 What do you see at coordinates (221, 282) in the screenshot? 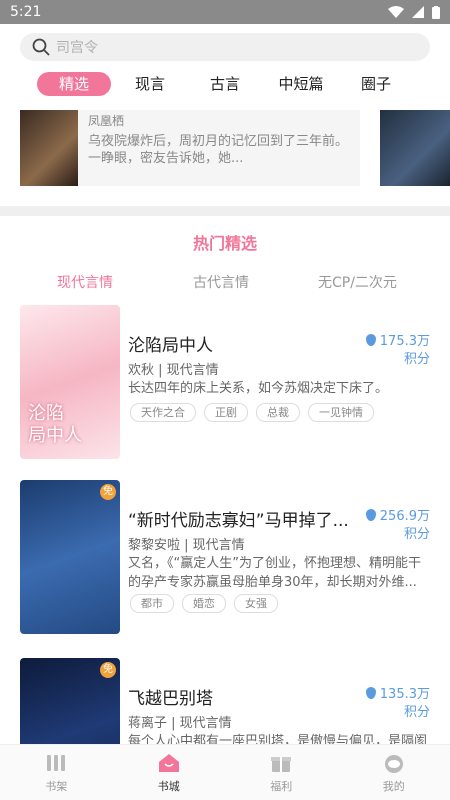
I see `subtab-ancient: 古代言情` at bounding box center [221, 282].